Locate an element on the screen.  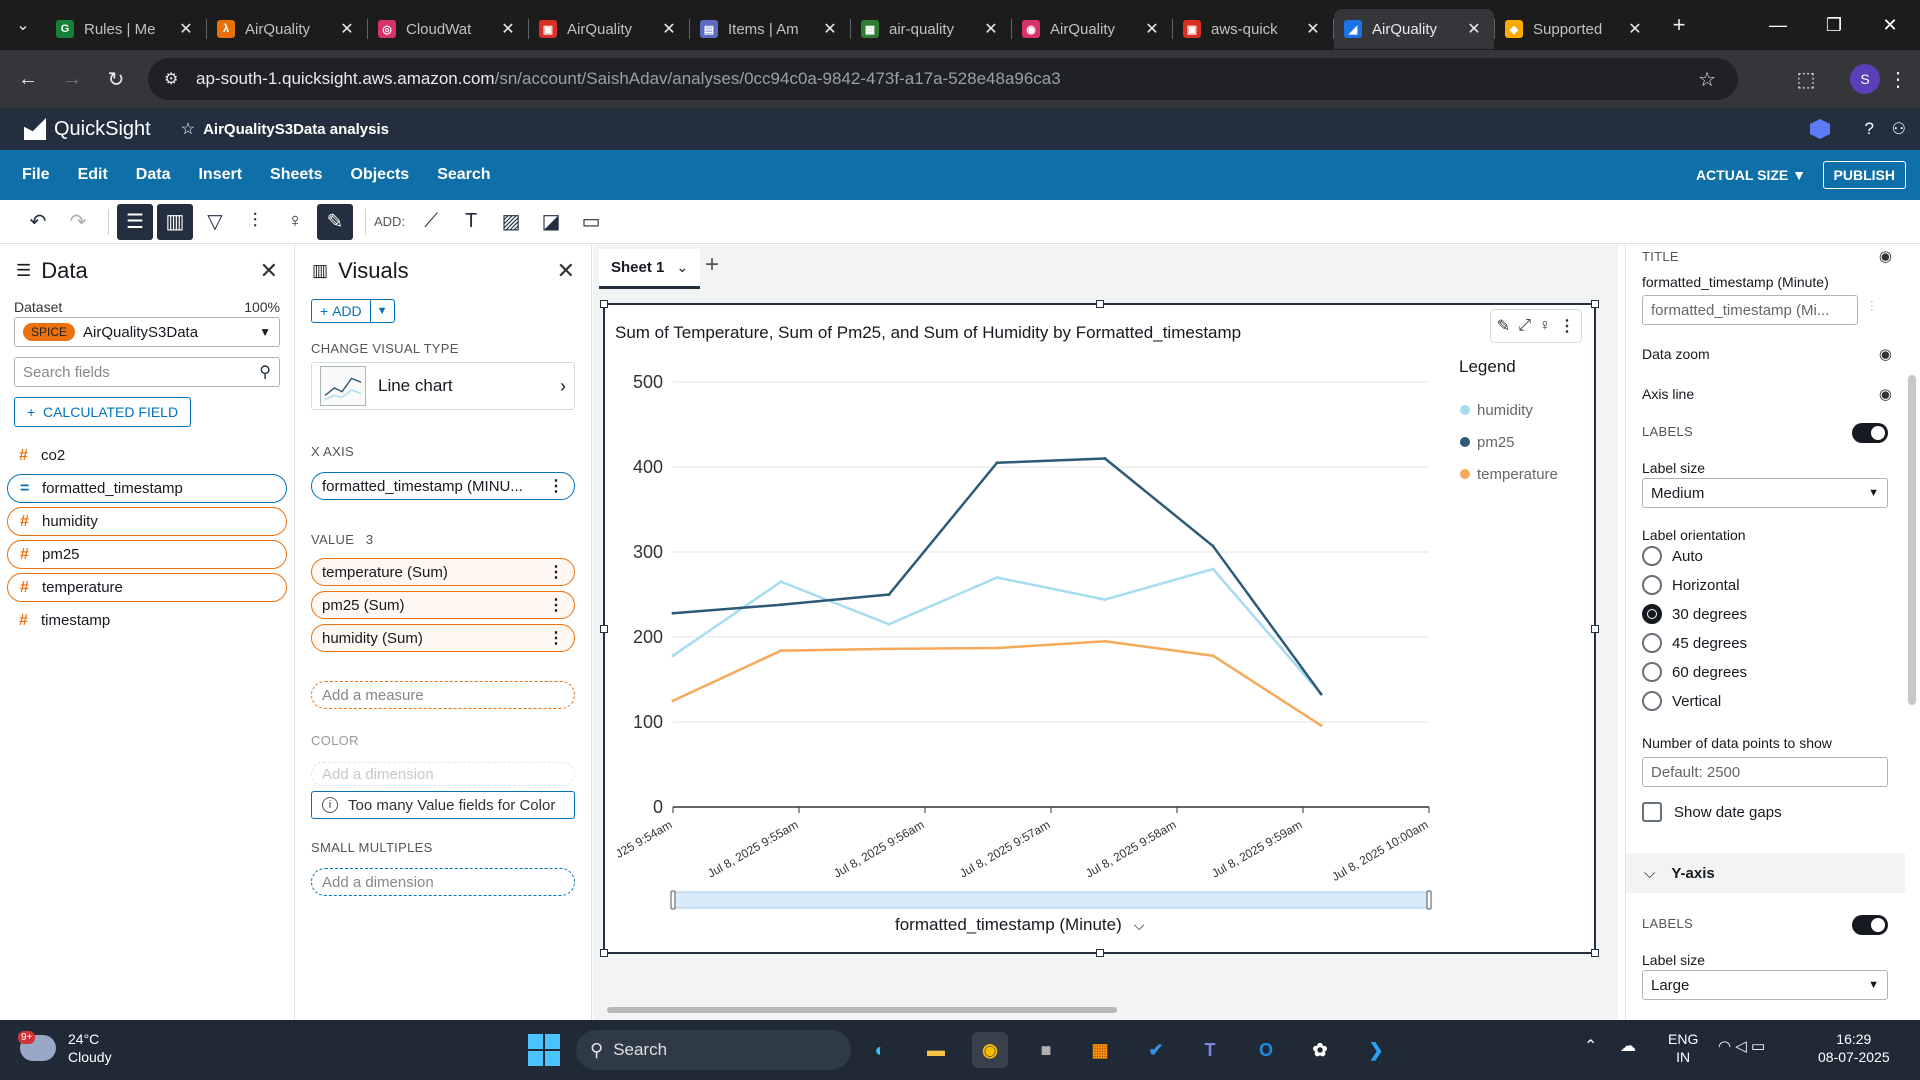
sheet-tab: Sheet 1 ⌄ is located at coordinates (650, 269).